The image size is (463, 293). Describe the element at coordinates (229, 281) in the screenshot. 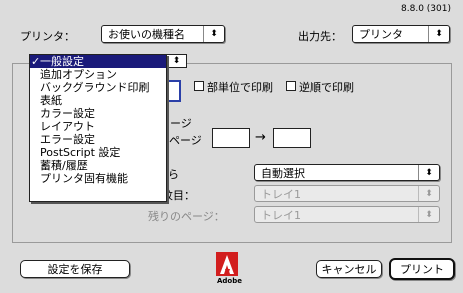

I see `adobe-logo-text: Adobe` at that location.